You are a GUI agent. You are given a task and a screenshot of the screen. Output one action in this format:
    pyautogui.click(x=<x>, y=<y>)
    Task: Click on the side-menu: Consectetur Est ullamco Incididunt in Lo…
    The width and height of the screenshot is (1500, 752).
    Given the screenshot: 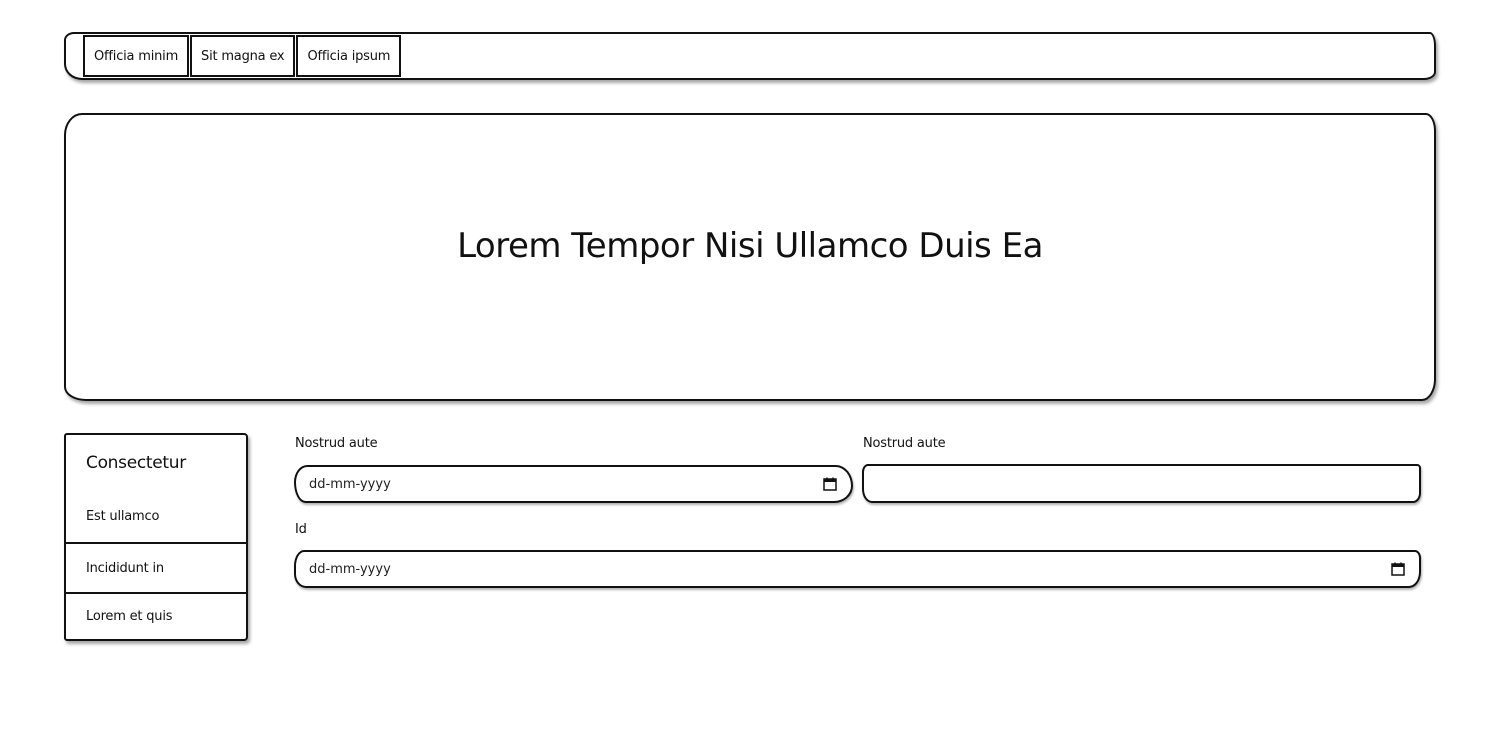 What is the action you would take?
    pyautogui.click(x=156, y=537)
    